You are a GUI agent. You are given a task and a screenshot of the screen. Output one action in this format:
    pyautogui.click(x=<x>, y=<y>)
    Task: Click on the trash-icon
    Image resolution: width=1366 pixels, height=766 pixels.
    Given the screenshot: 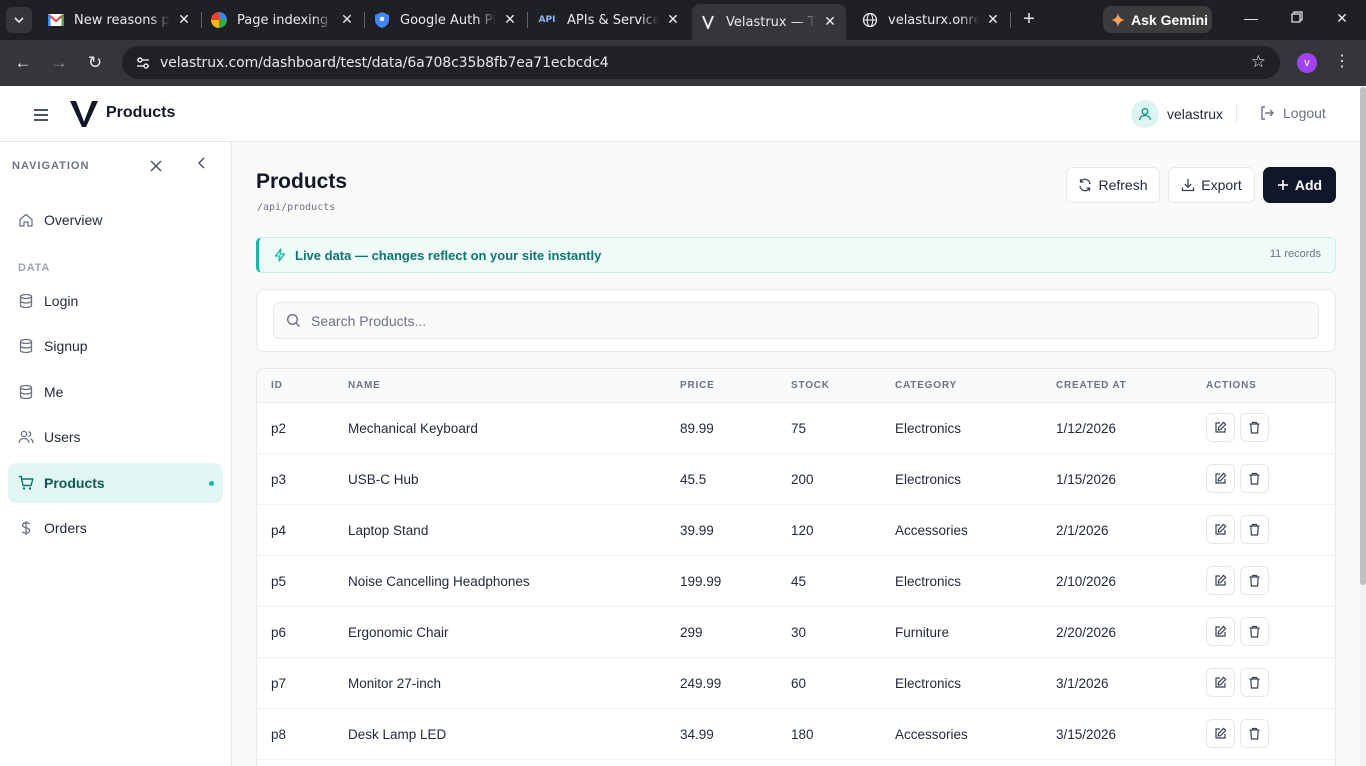 What is the action you would take?
    pyautogui.click(x=1254, y=529)
    